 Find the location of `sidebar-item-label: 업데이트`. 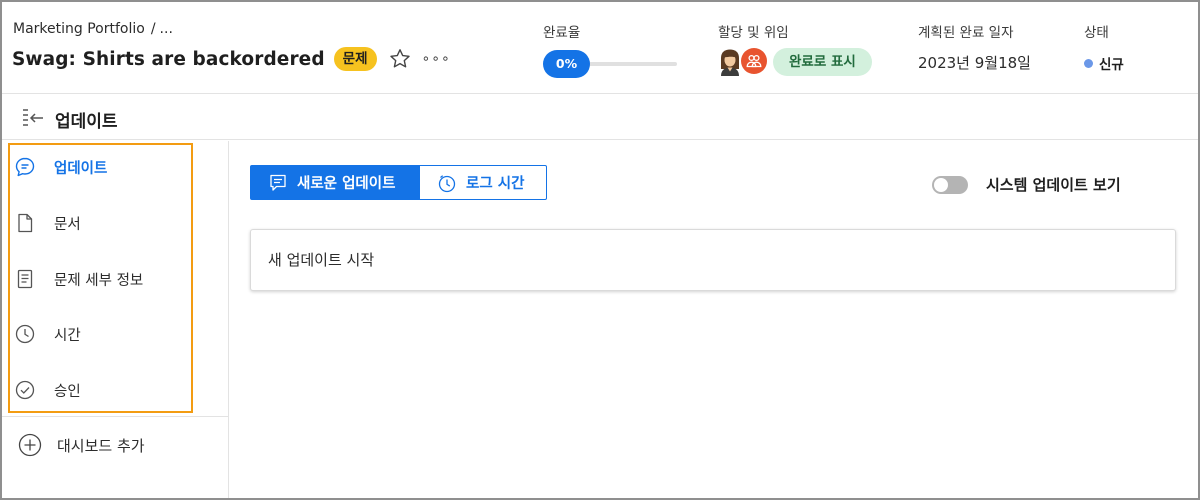

sidebar-item-label: 업데이트 is located at coordinates (81, 168).